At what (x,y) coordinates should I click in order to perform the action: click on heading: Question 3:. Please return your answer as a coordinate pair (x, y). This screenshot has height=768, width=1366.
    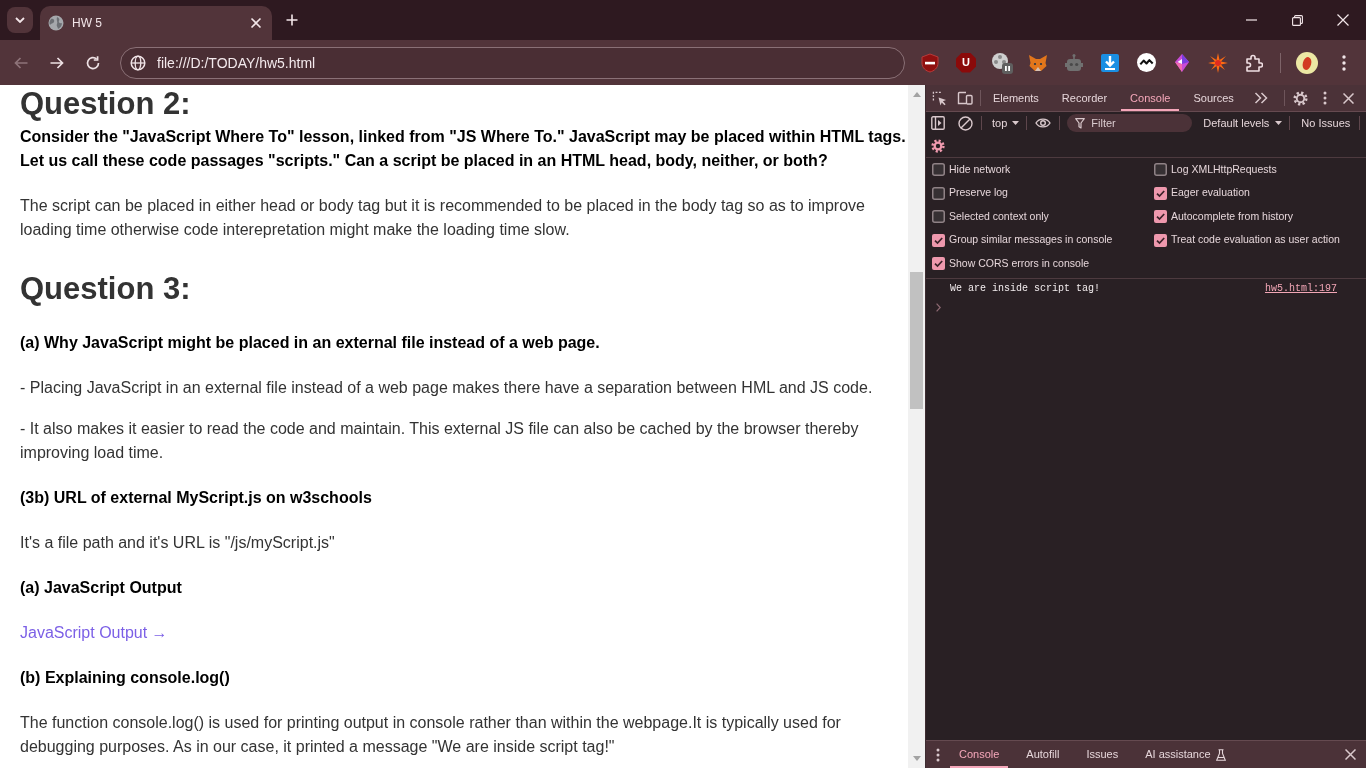
    Looking at the image, I should click on (106, 289).